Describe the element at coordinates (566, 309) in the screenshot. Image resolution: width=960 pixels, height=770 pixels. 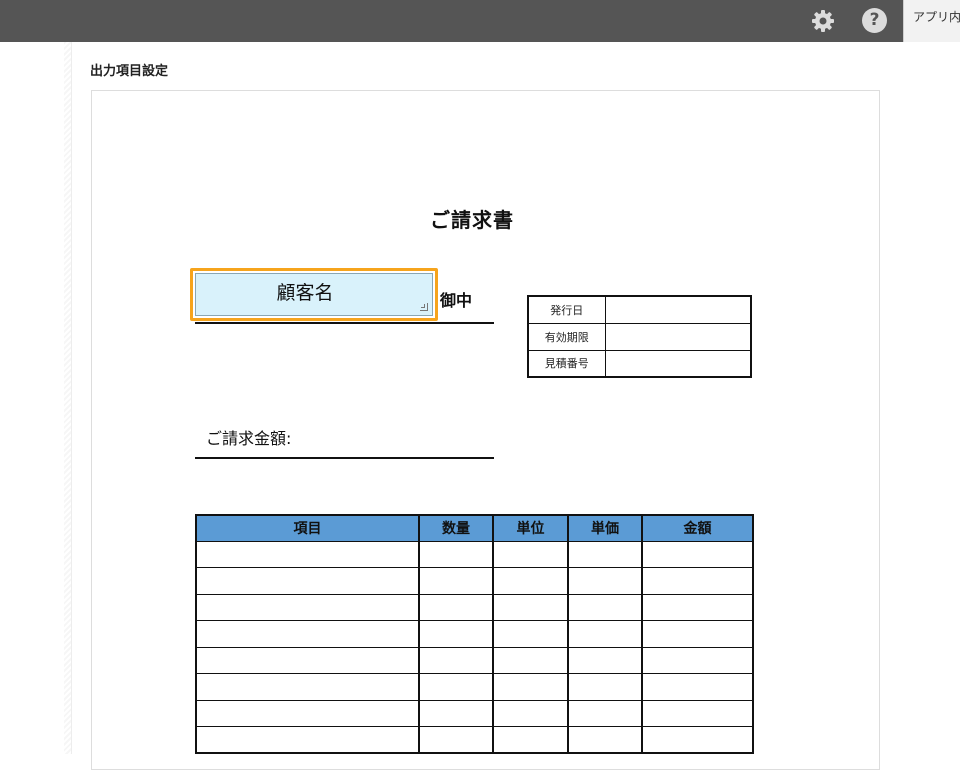
I see `info-label: 発行日` at that location.